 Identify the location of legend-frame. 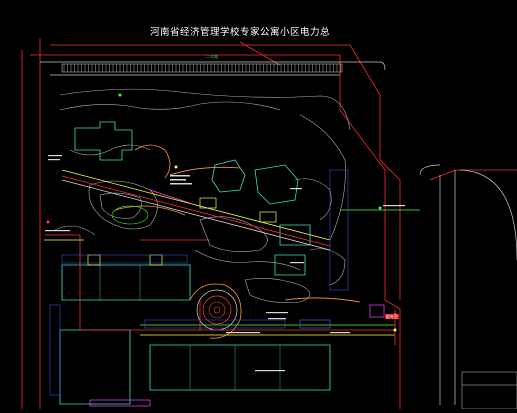
(489, 390).